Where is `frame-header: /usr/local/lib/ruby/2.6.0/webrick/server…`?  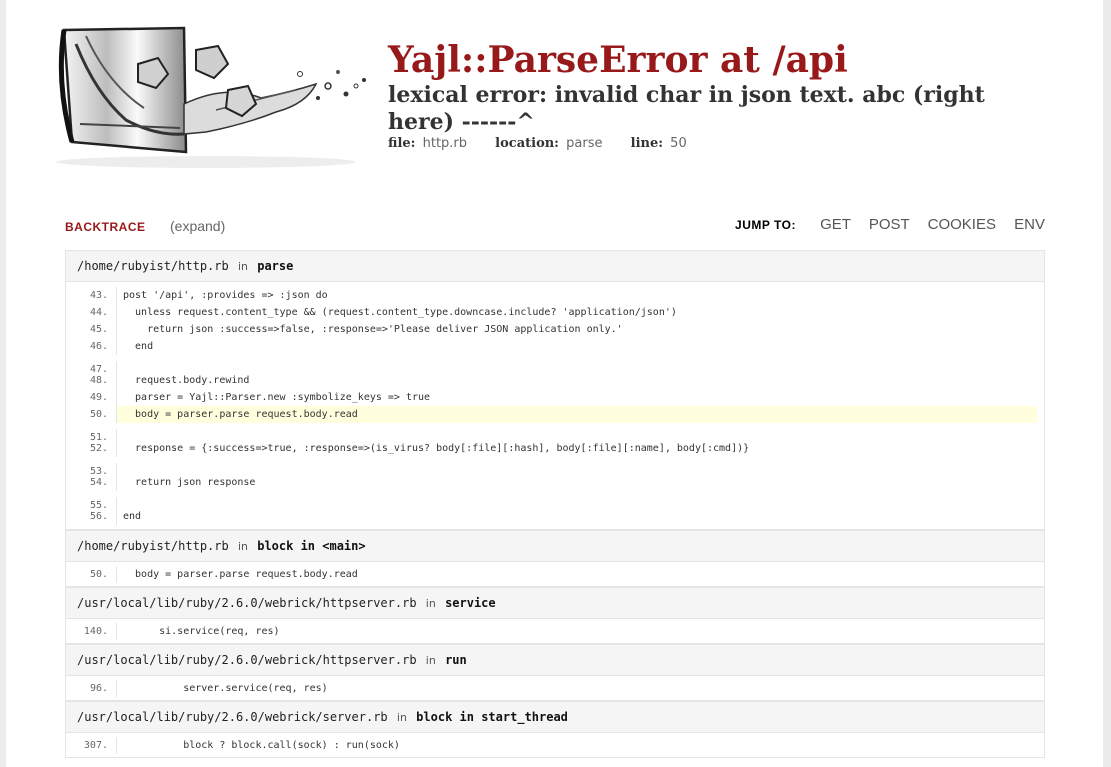 frame-header: /usr/local/lib/ruby/2.6.0/webrick/server… is located at coordinates (555, 717).